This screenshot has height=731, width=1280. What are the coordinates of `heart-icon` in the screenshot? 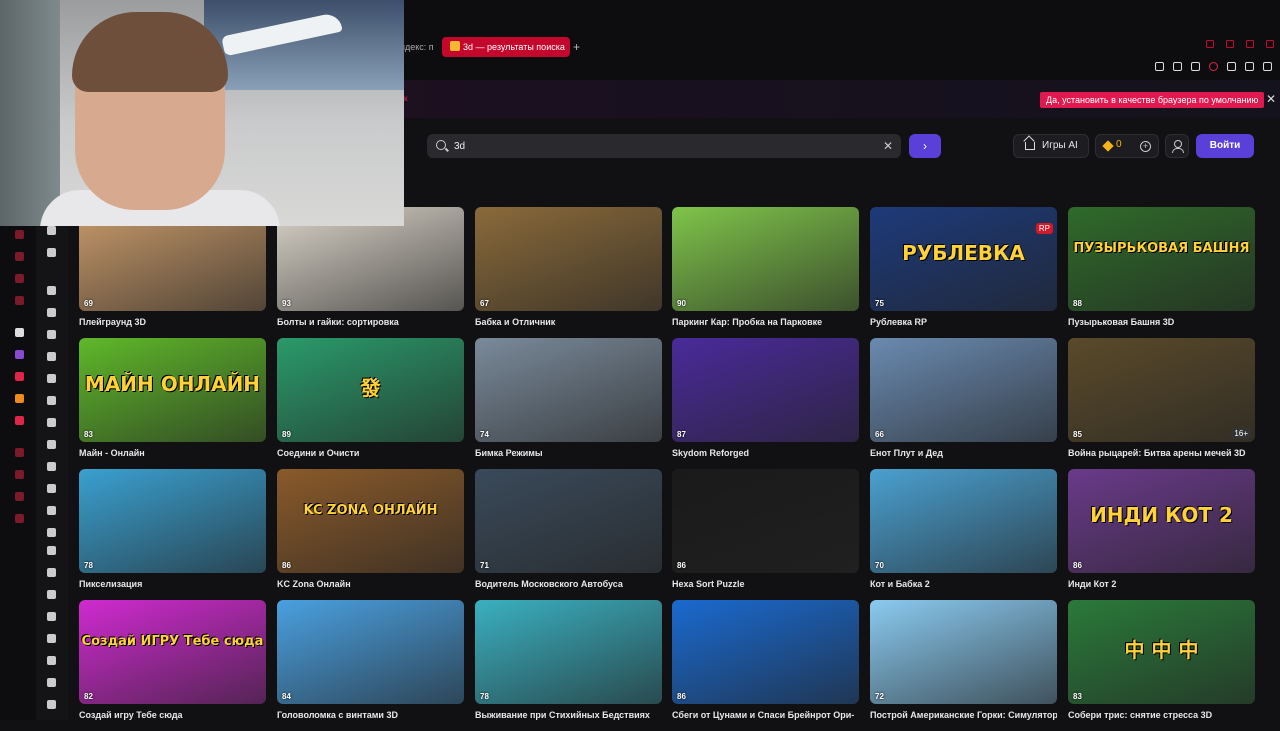 It's located at (51, 252).